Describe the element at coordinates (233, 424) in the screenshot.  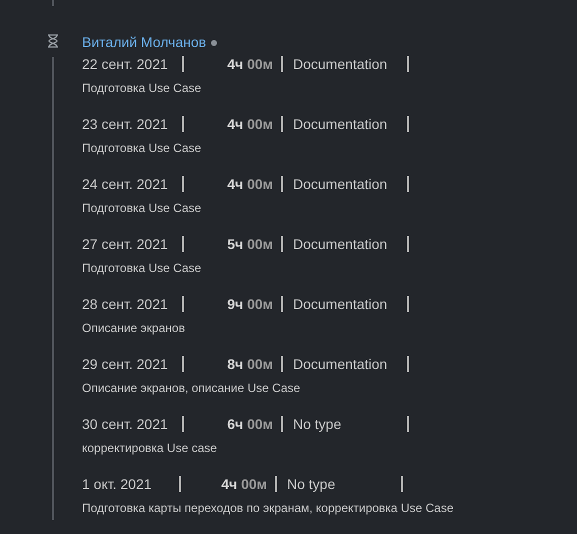
I see `entry-duration: 6ч 00м` at that location.